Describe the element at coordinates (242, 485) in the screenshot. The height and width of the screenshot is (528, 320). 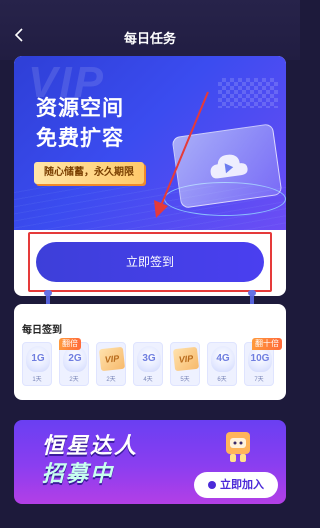
I see `join-label: 立即加入` at that location.